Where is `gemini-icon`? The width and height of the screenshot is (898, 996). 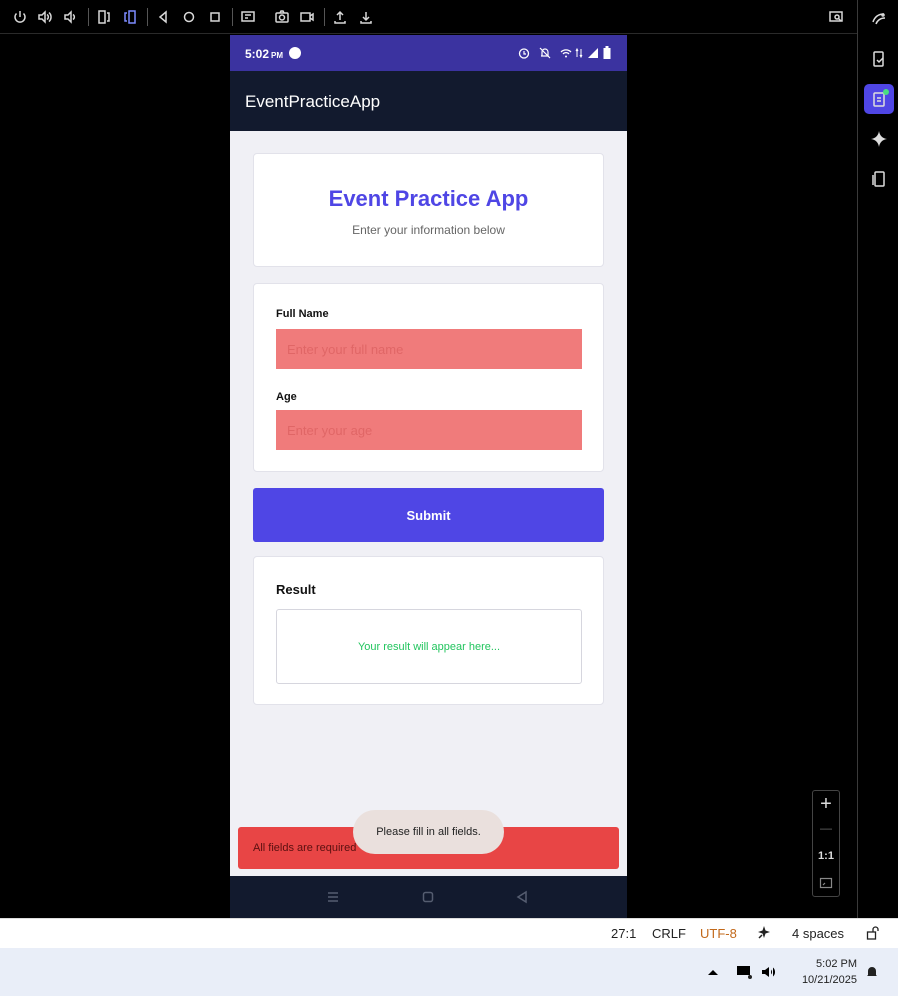 gemini-icon is located at coordinates (879, 139).